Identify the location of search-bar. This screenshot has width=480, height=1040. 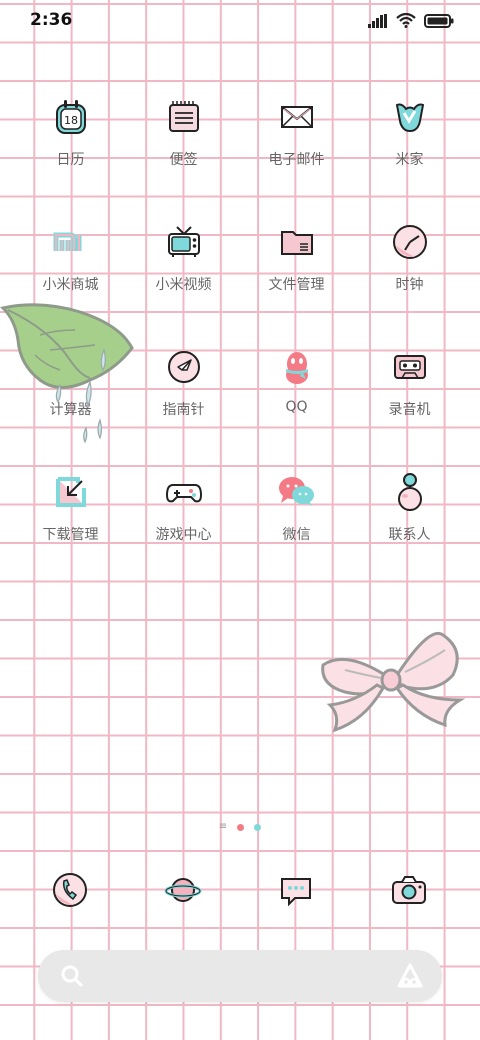
(240, 976).